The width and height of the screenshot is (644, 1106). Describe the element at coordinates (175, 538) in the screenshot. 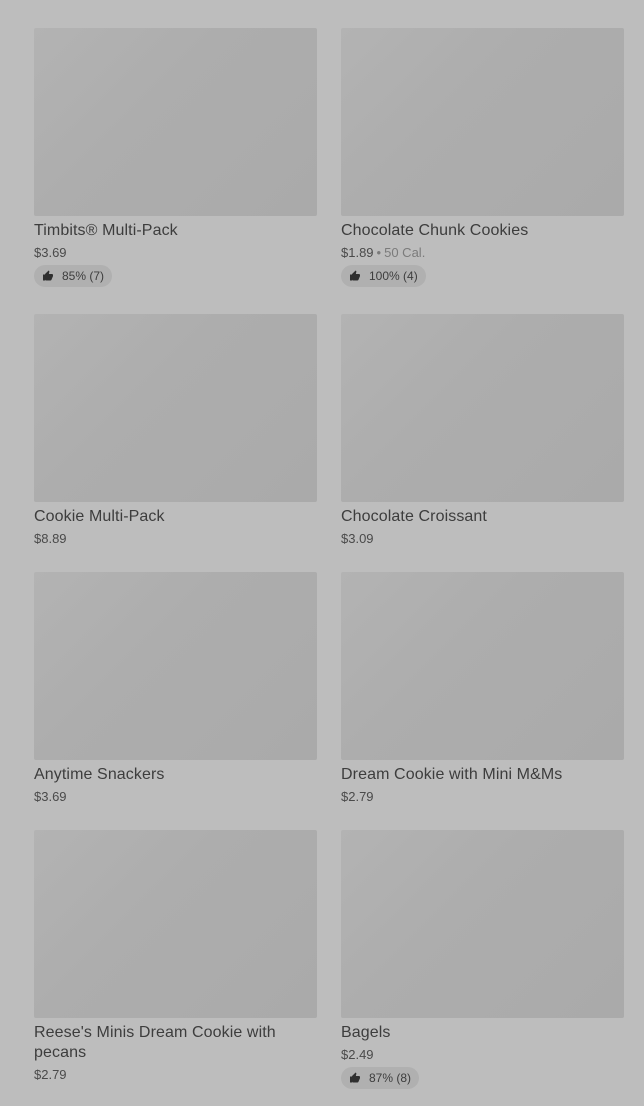

I see `product-meta: $8.89` at that location.